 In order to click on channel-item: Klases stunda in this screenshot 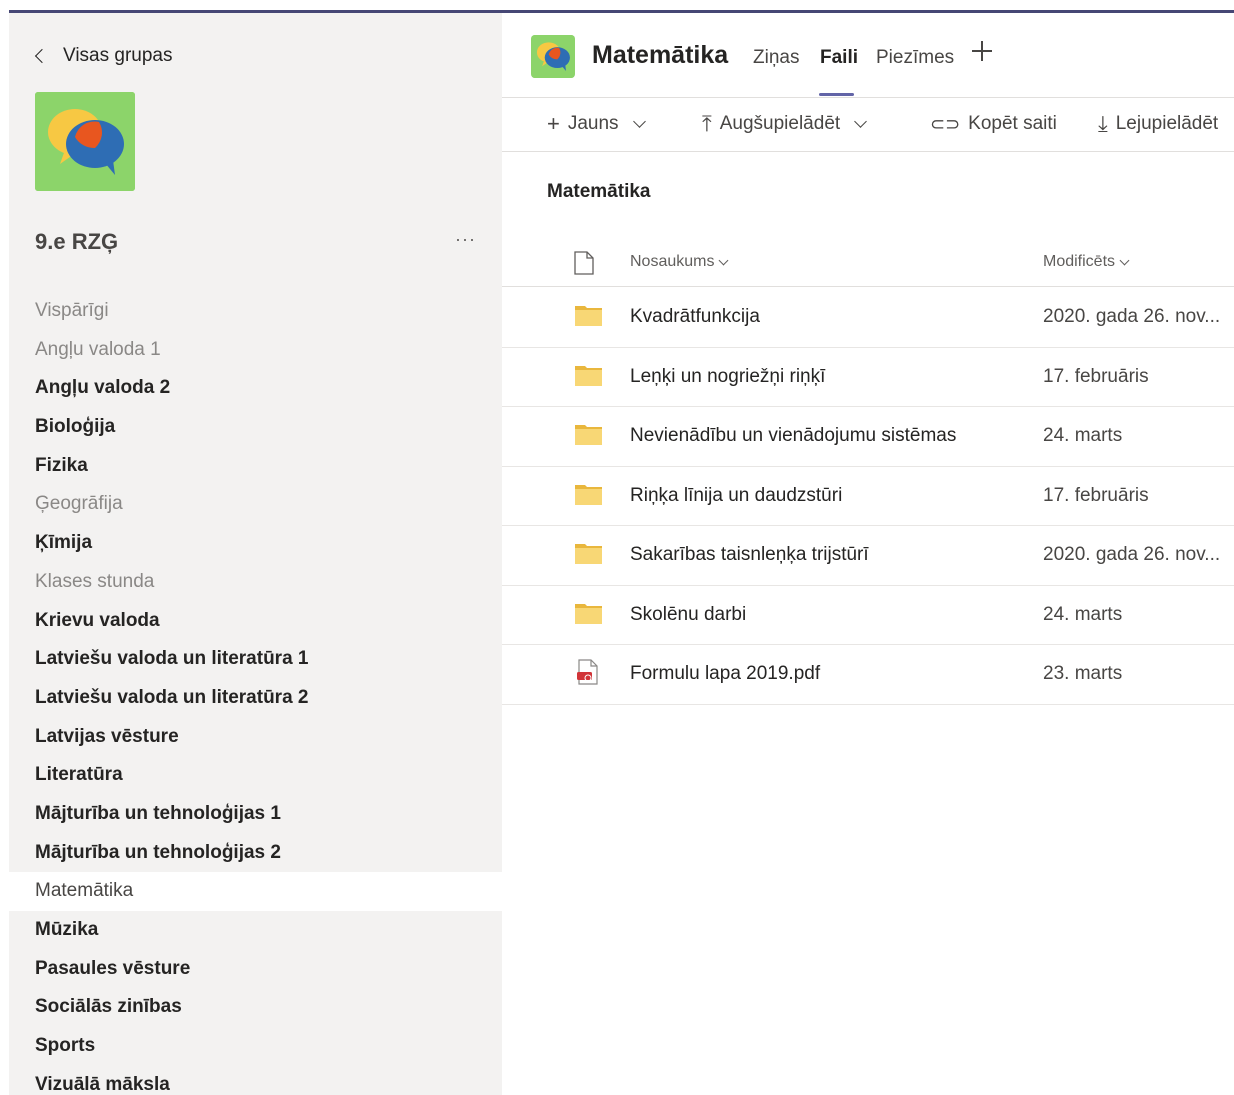, I will do `click(255, 582)`.